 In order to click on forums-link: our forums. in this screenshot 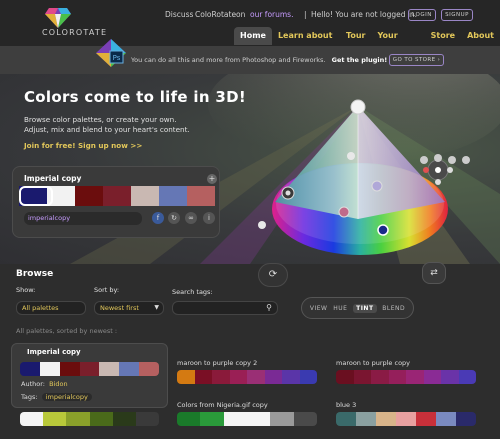, I will do `click(271, 14)`.